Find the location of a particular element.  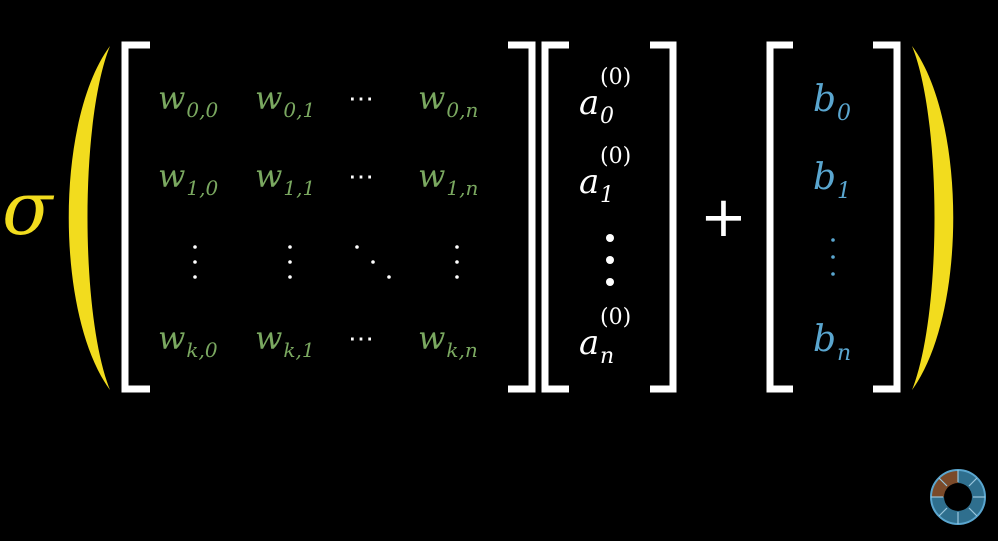

weights-hdots-rowk: ⋯ is located at coordinates (363, 339).